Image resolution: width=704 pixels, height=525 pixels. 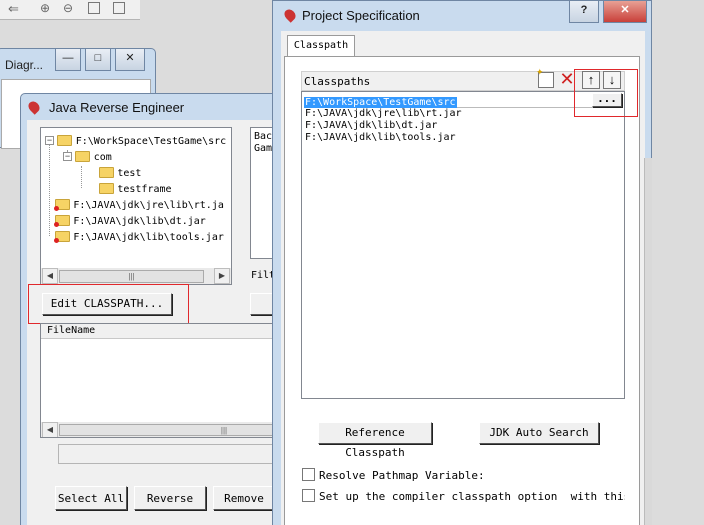 I want to click on scroll-right-icon: ▶, so click(x=222, y=276).